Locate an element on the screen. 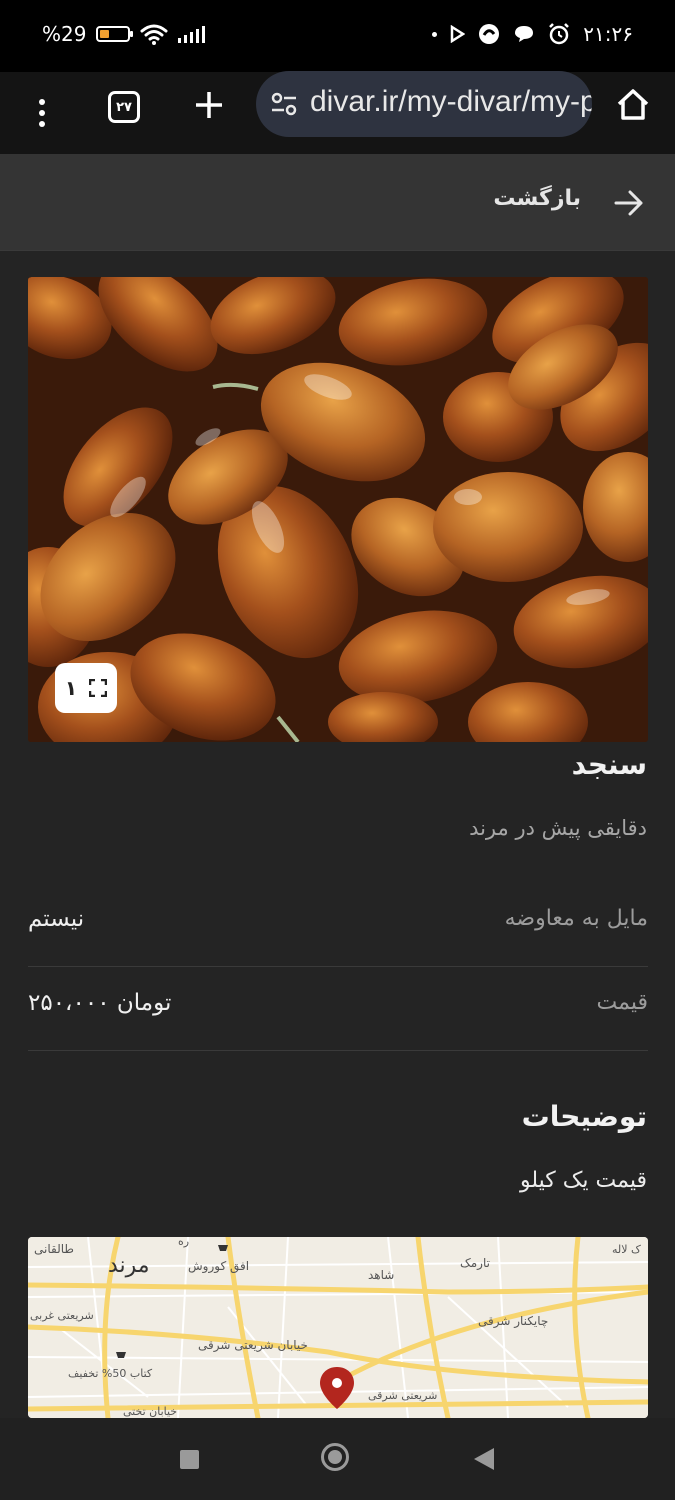 Image resolution: width=675 pixels, height=1500 pixels. field-row-exchange: مایل به معاوضه نیستم is located at coordinates (338, 924).